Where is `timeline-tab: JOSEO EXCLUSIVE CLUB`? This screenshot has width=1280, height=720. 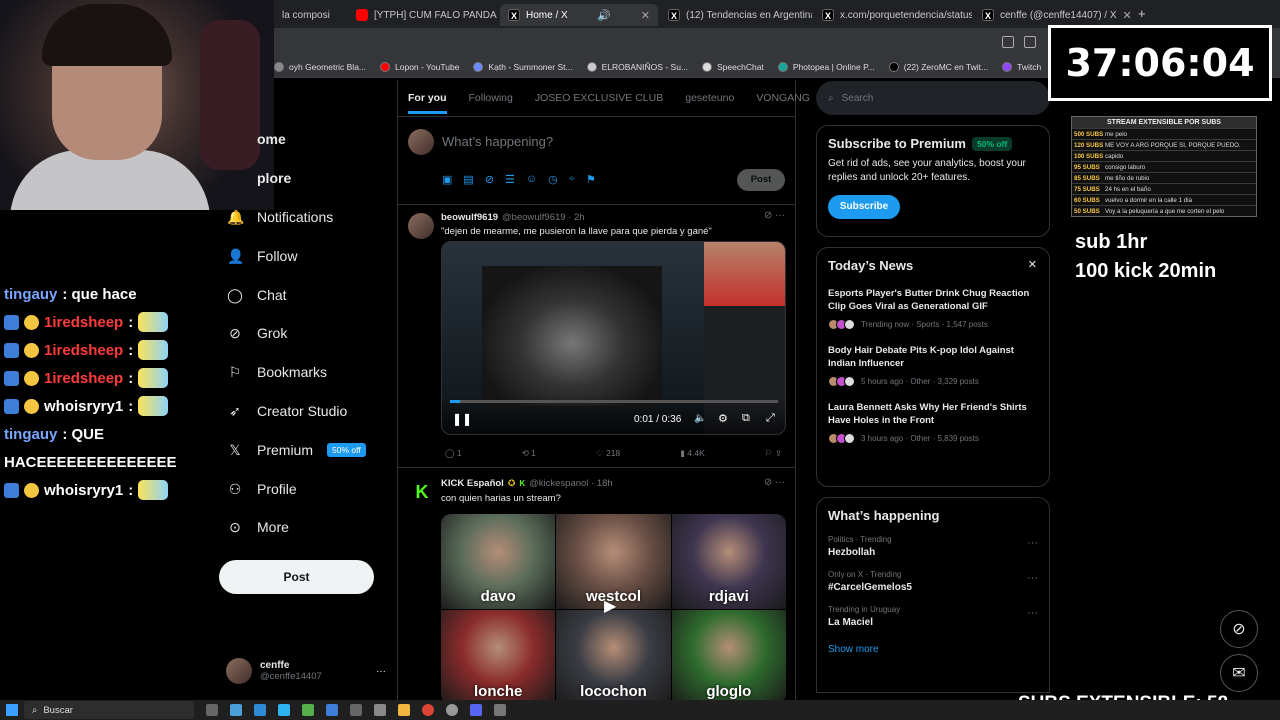 timeline-tab: JOSEO EXCLUSIVE CLUB is located at coordinates (599, 98).